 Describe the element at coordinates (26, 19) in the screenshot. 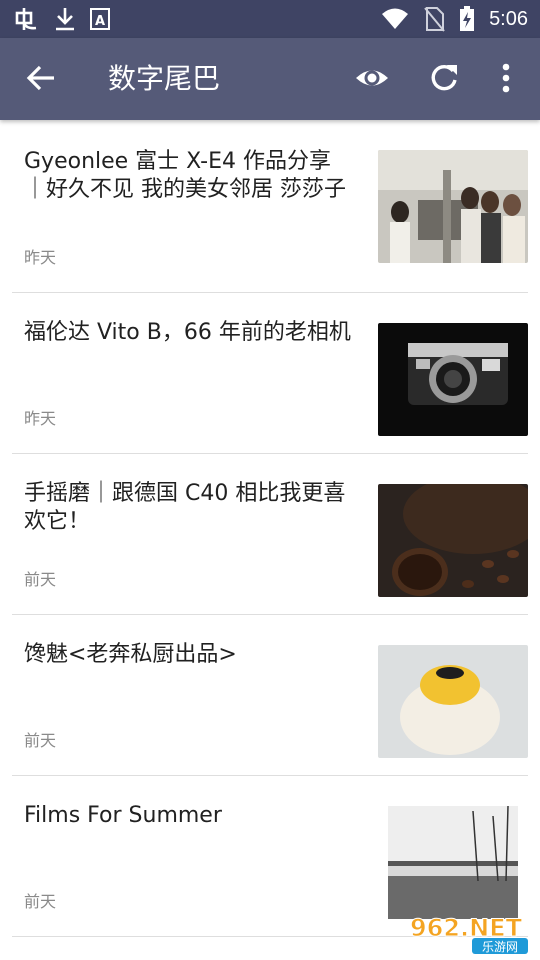

I see `bug-icon` at that location.